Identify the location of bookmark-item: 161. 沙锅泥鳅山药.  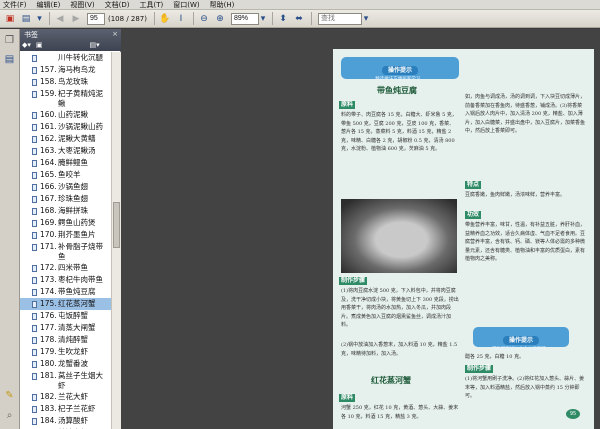
(65, 127).